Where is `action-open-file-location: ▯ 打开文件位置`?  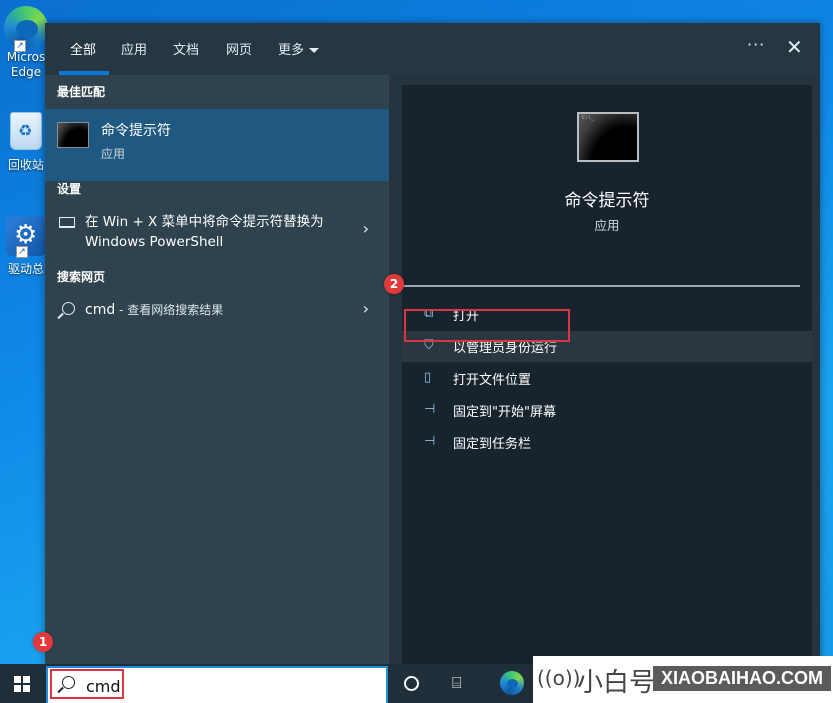 action-open-file-location: ▯ 打开文件位置 is located at coordinates (607, 378).